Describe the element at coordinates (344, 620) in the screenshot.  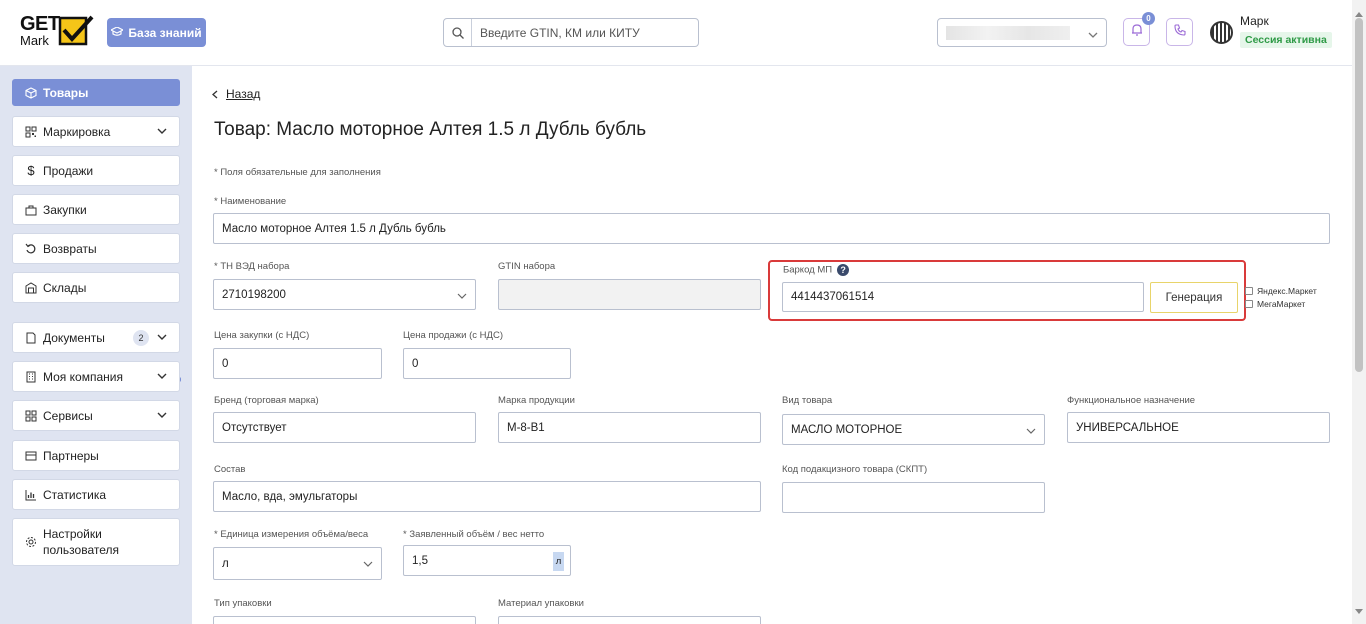
I see `package-type-input` at that location.